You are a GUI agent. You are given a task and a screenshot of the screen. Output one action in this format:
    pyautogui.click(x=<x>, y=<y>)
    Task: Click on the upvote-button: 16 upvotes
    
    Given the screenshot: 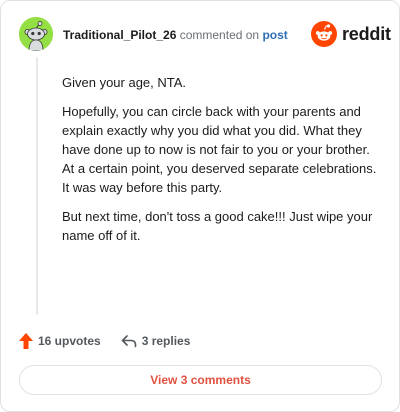 What is the action you would take?
    pyautogui.click(x=60, y=341)
    